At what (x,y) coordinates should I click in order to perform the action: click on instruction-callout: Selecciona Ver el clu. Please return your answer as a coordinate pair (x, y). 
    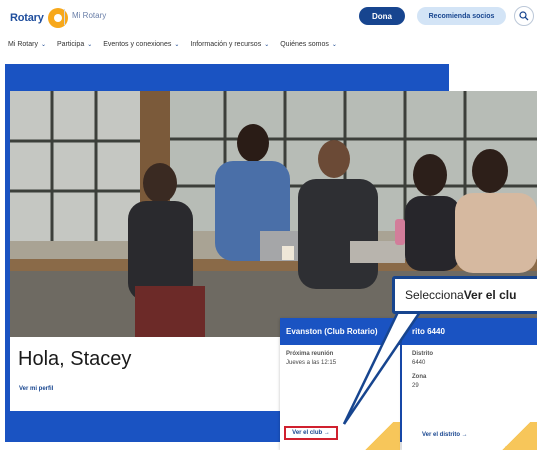
    Looking at the image, I should click on (464, 295).